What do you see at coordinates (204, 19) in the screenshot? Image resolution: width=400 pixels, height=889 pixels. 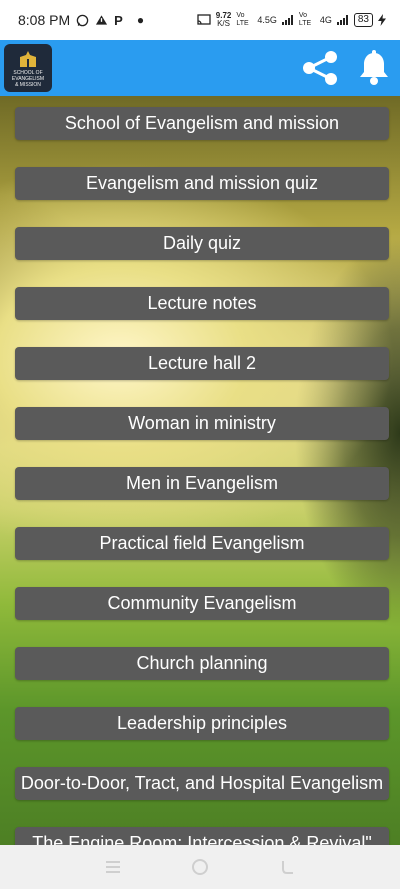 I see `cast-icon` at bounding box center [204, 19].